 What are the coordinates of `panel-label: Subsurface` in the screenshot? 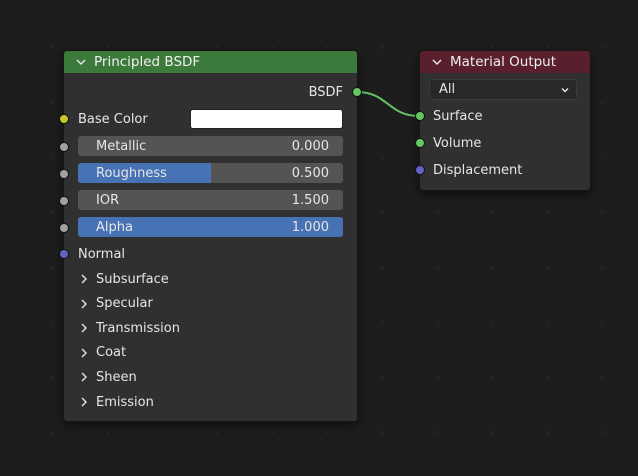 It's located at (132, 279).